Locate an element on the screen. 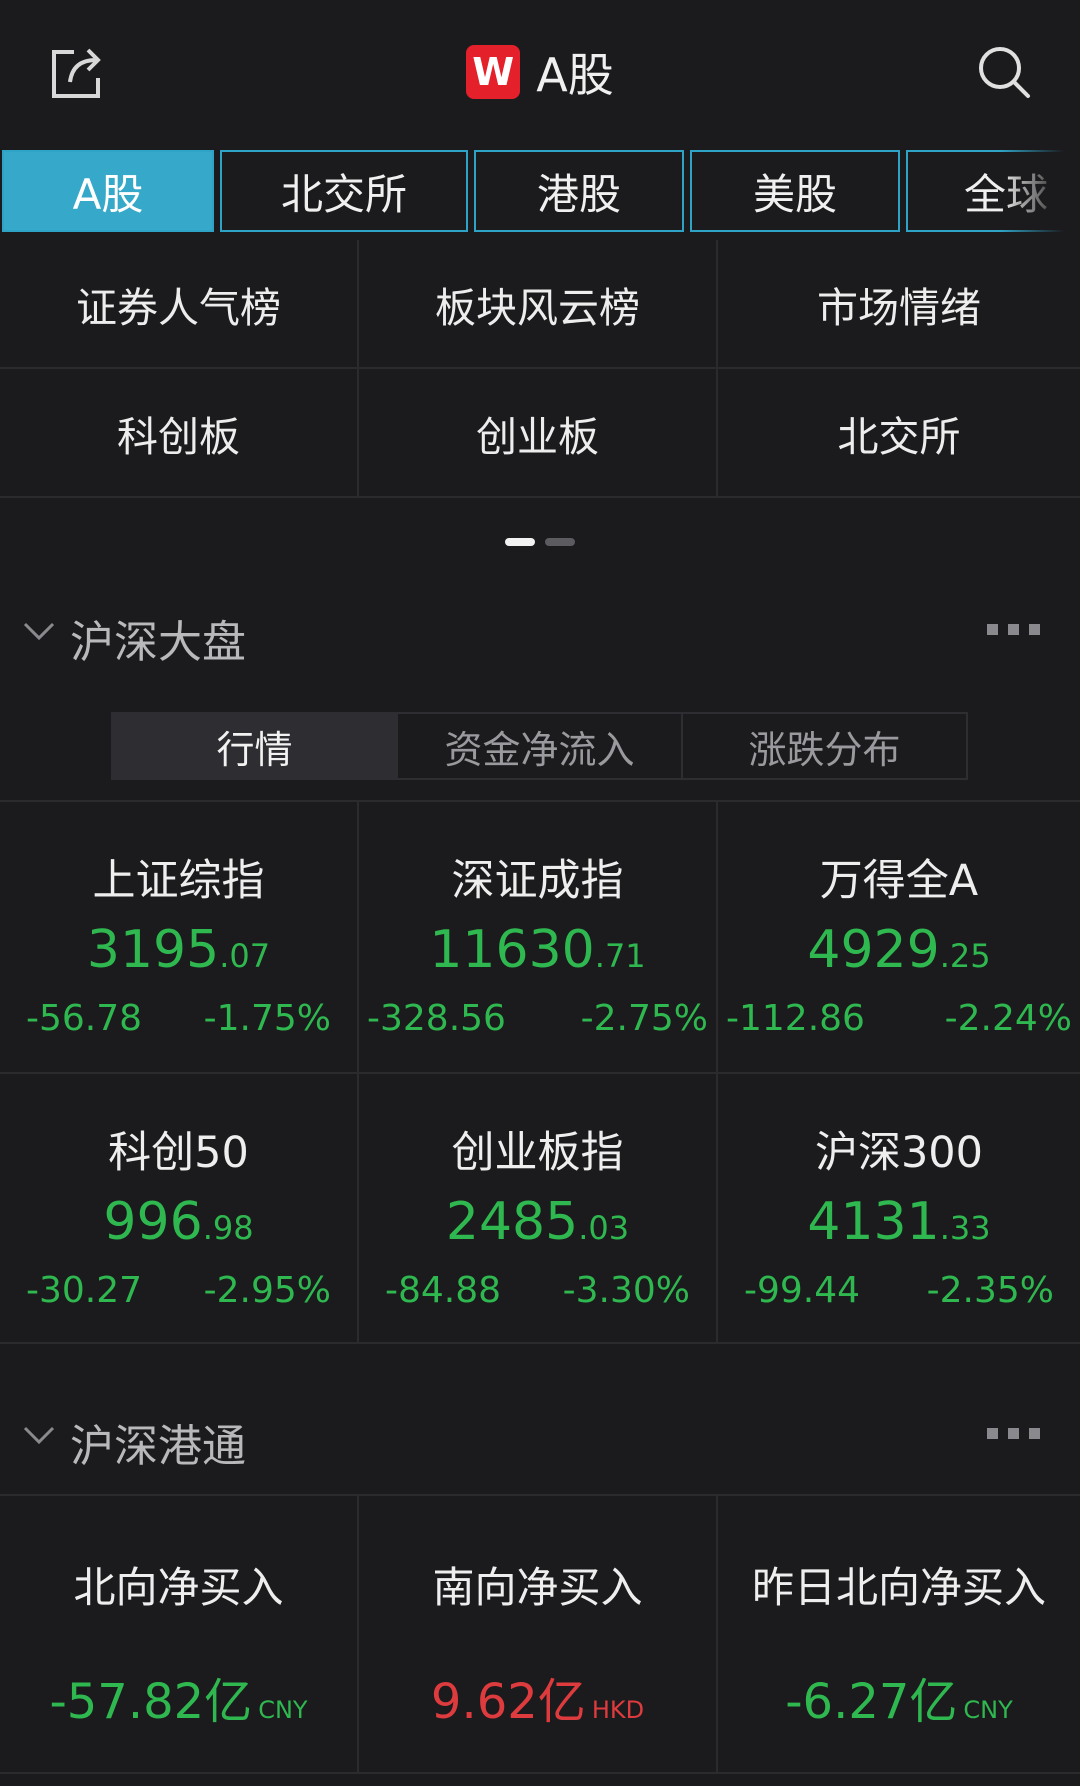 The image size is (1080, 1786). index-name: 万得全A is located at coordinates (899, 881).